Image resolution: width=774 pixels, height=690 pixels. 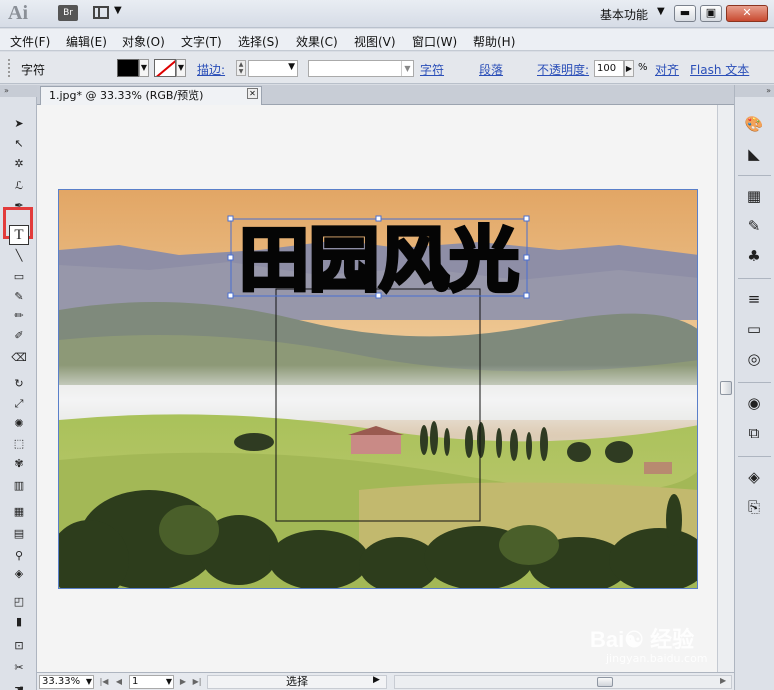 What do you see at coordinates (754, 329) in the screenshot?
I see `gradient-panel-icon: ▭` at bounding box center [754, 329].